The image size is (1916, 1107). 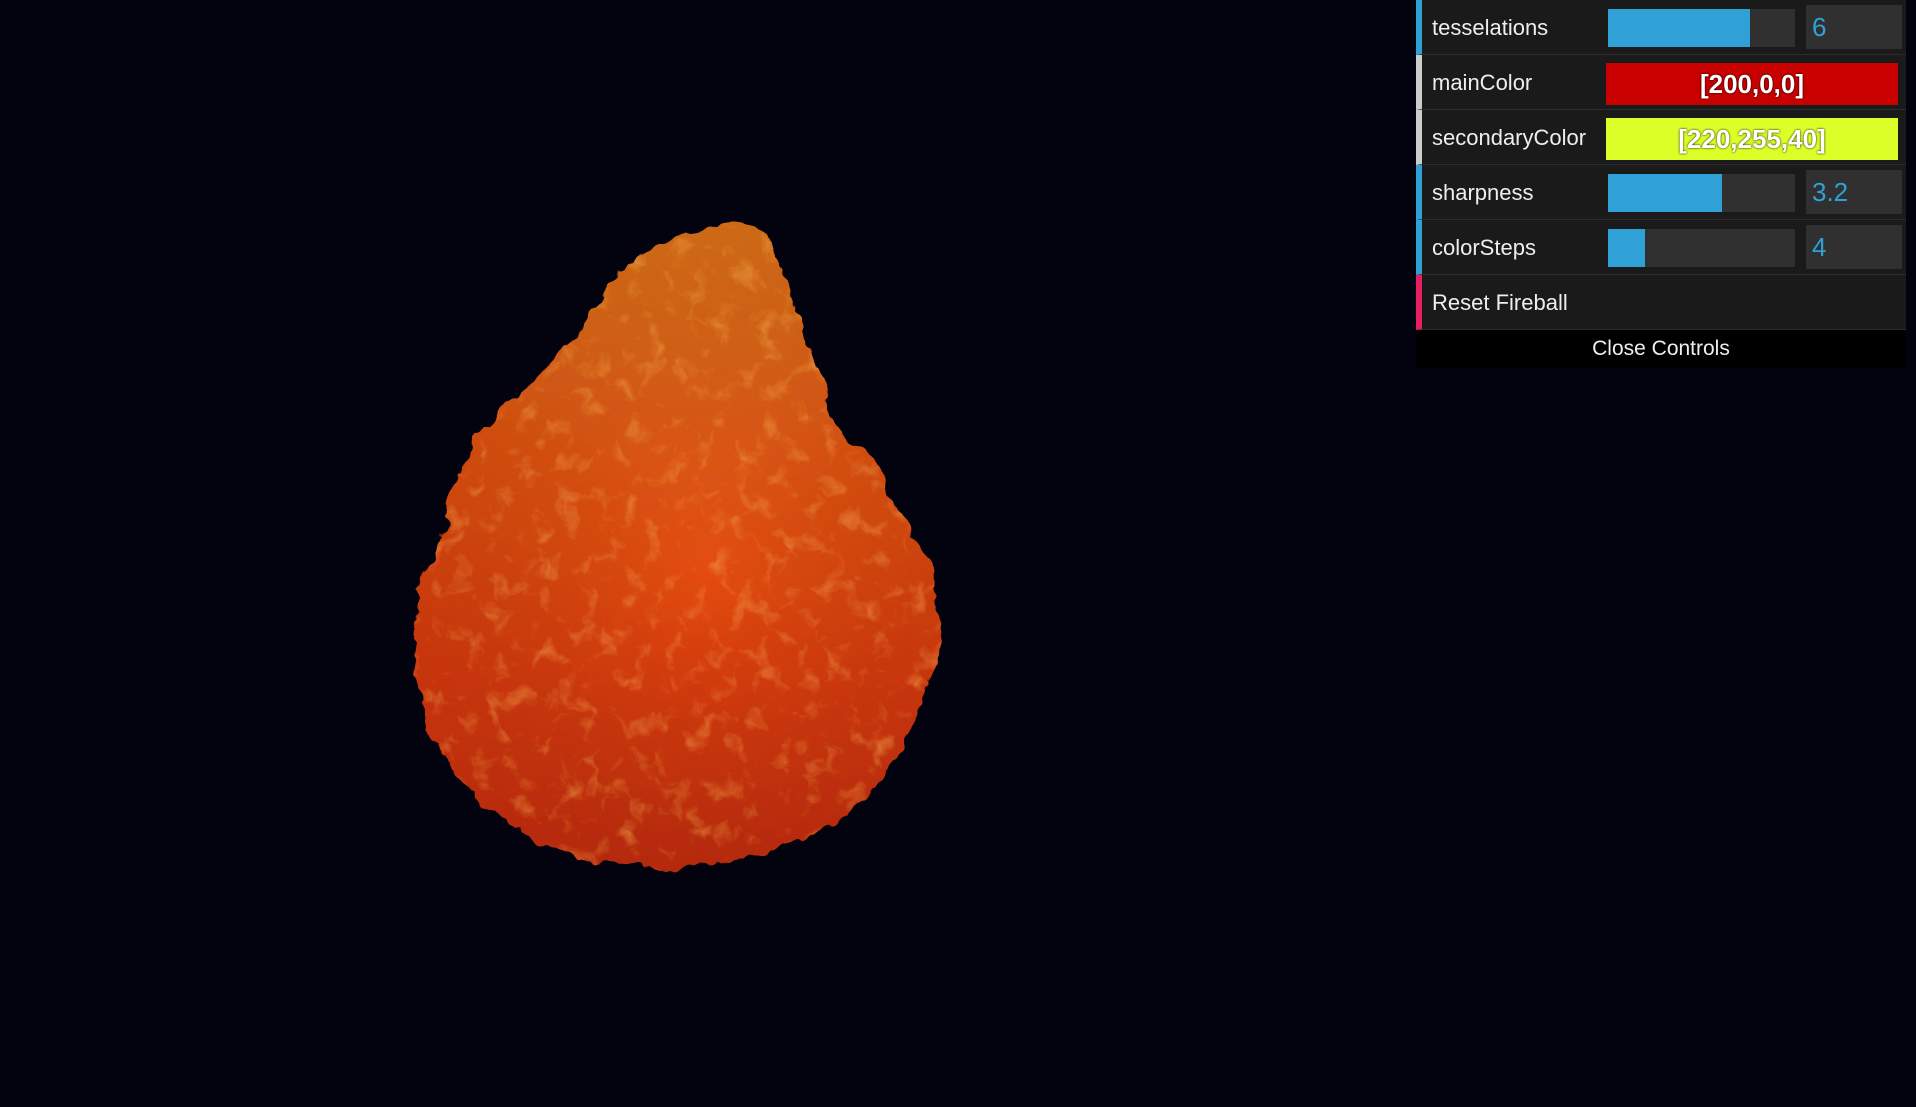 I want to click on sharpness-control: sharpness 3.2, so click(x=1661, y=192).